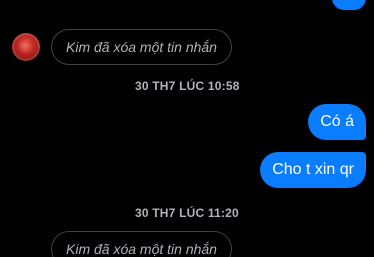 The image size is (374, 257). Describe the element at coordinates (187, 213) in the screenshot. I see `message-timestamp: 30 TH7 LÚC 11:20` at that location.